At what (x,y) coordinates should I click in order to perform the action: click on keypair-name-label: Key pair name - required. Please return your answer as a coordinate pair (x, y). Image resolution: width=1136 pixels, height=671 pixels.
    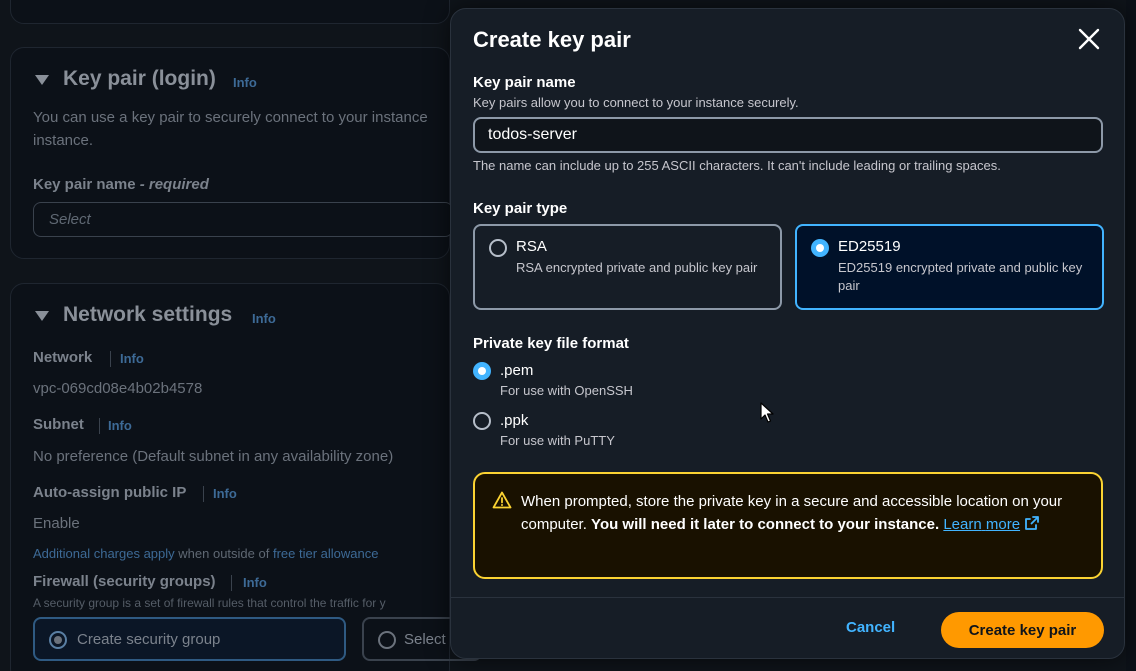
    Looking at the image, I should click on (121, 184).